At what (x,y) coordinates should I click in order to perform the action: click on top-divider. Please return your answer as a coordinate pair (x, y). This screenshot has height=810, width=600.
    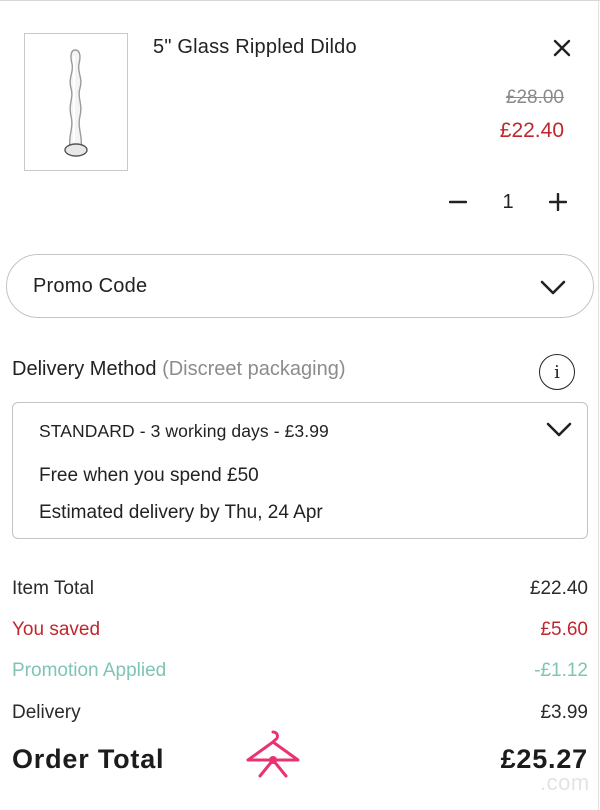
    Looking at the image, I should click on (300, 0).